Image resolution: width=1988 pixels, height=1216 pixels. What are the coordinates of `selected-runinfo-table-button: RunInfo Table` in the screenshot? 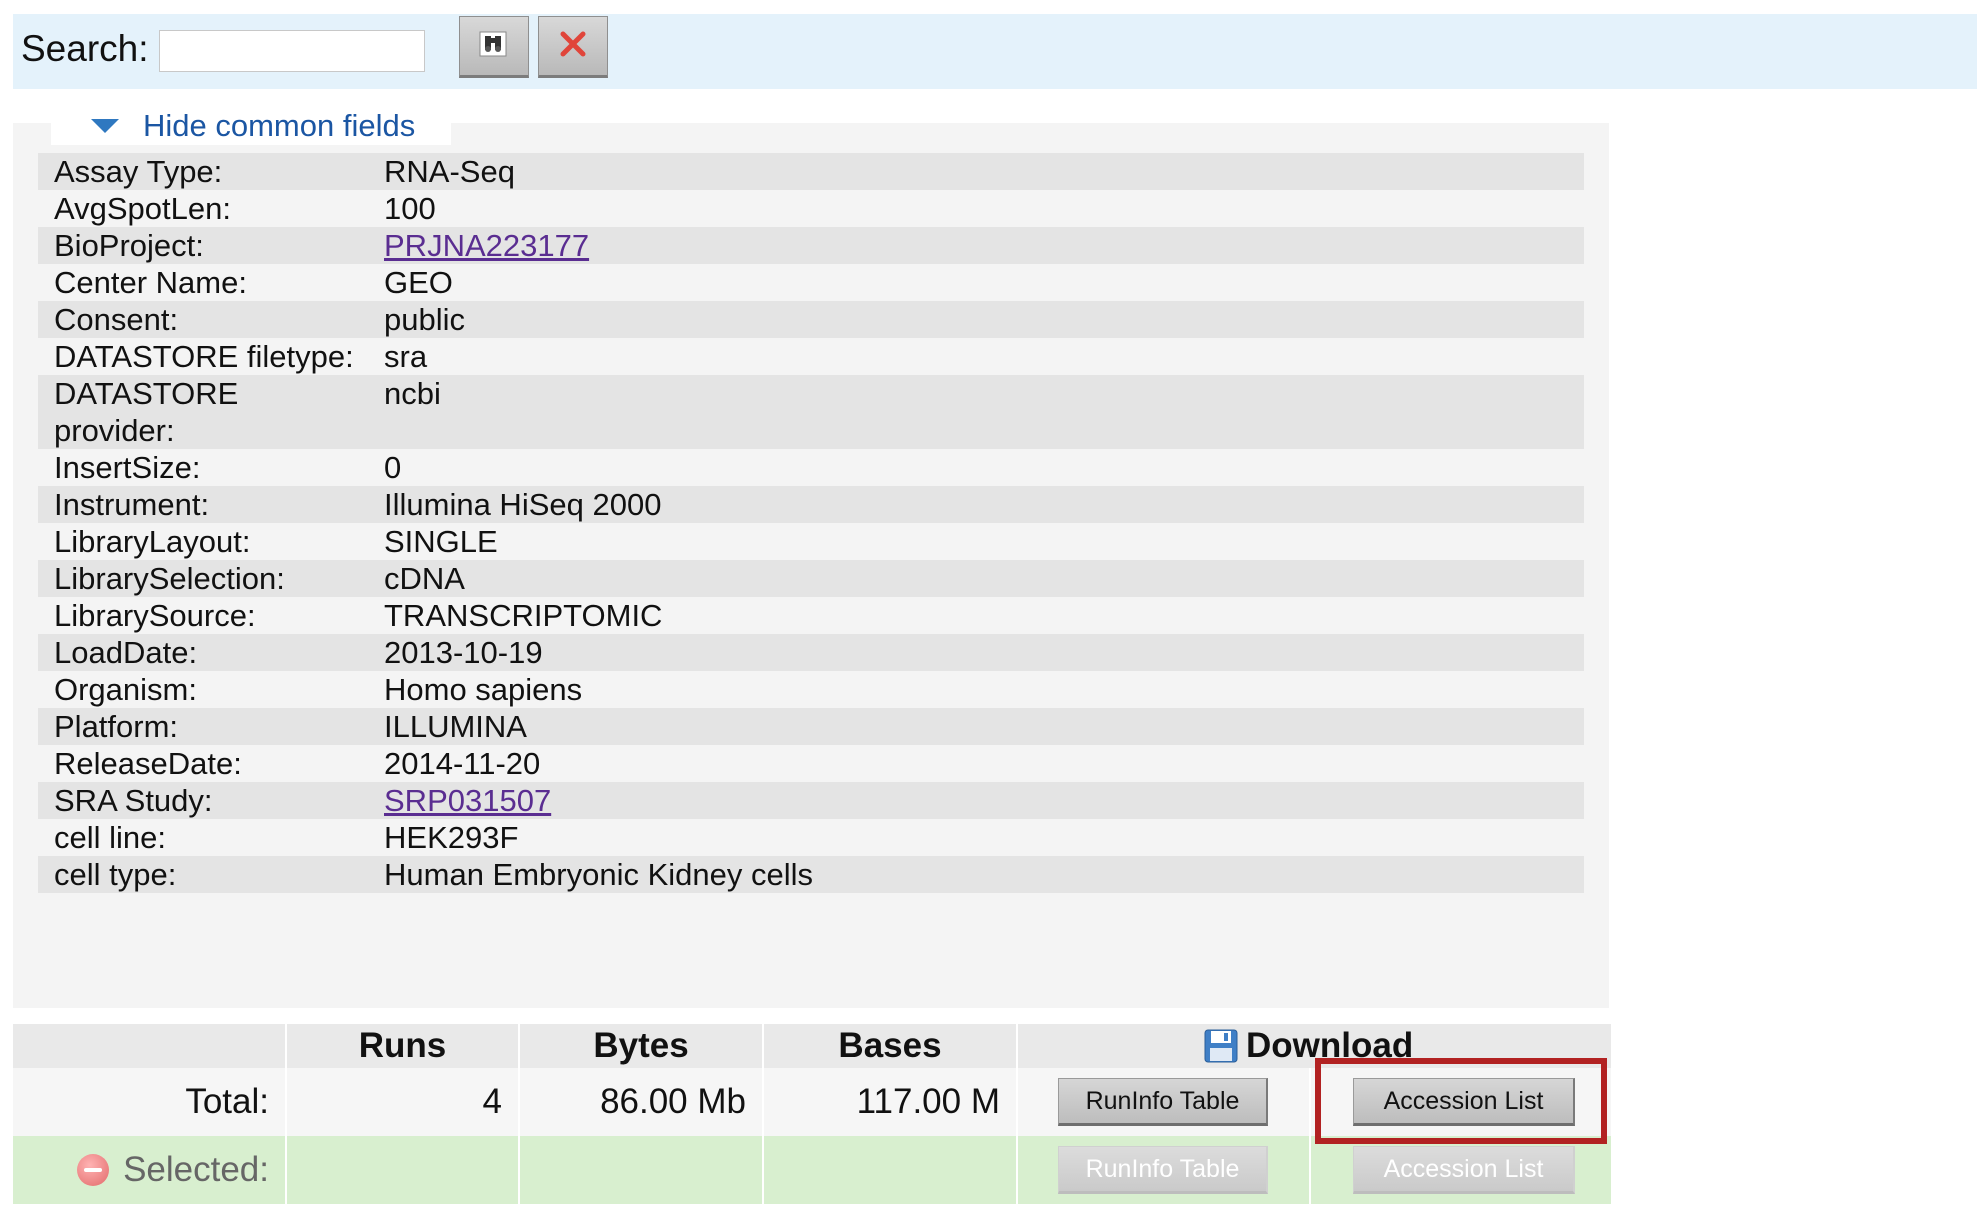 It's located at (1163, 1170).